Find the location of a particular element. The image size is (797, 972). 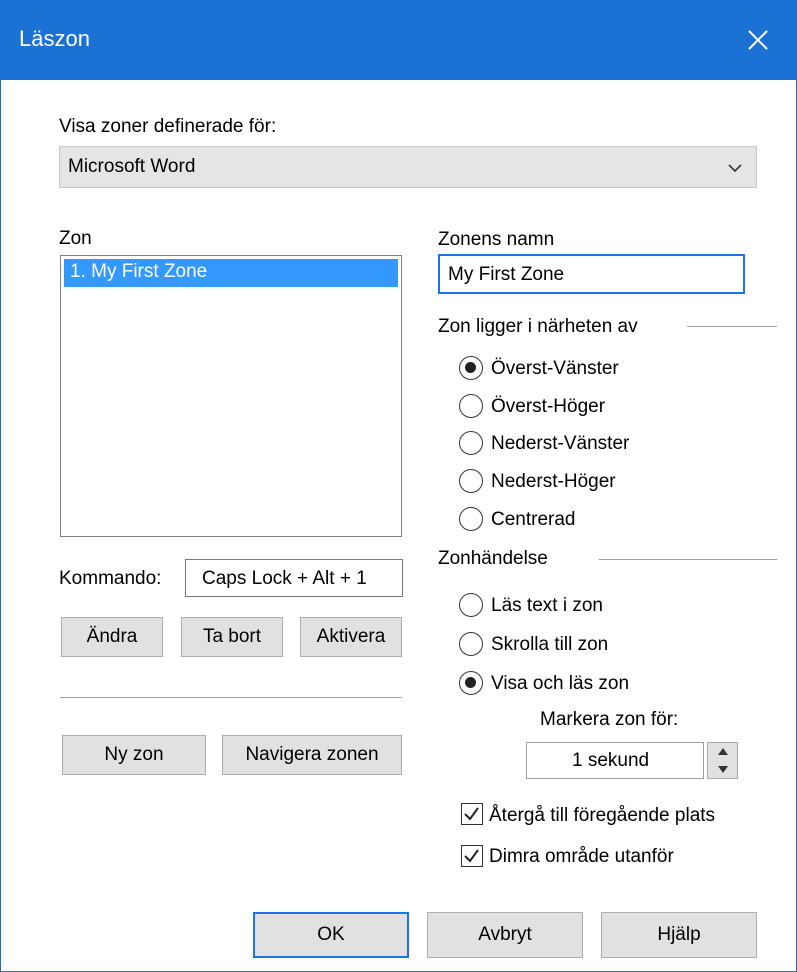

close-button is located at coordinates (757, 40).